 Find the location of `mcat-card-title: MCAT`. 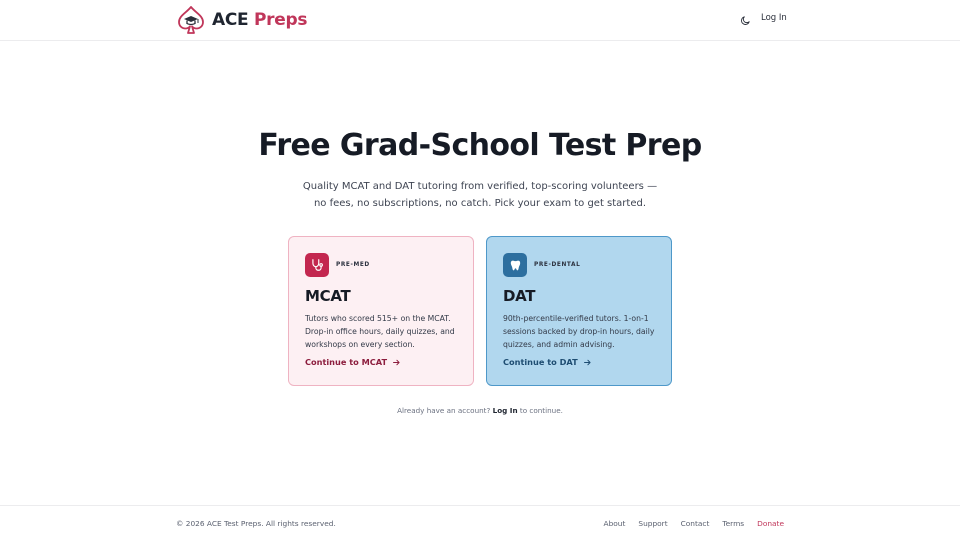

mcat-card-title: MCAT is located at coordinates (328, 296).